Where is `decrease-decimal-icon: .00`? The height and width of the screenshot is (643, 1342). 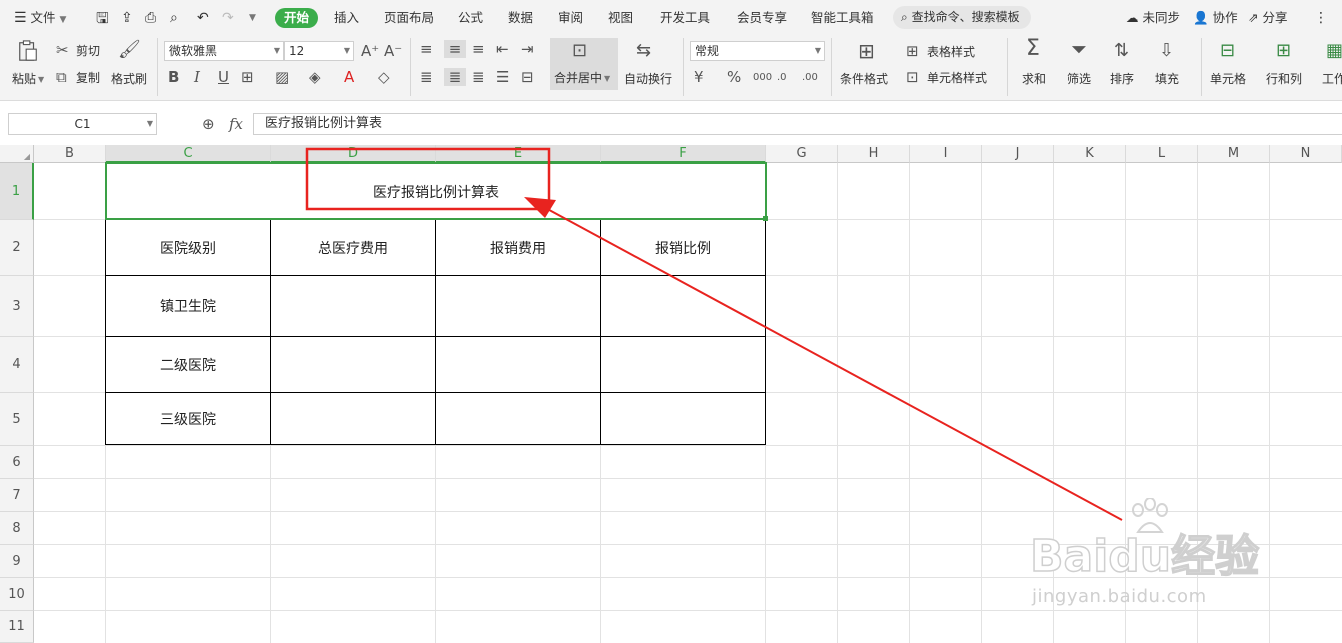 decrease-decimal-icon: .00 is located at coordinates (810, 78).